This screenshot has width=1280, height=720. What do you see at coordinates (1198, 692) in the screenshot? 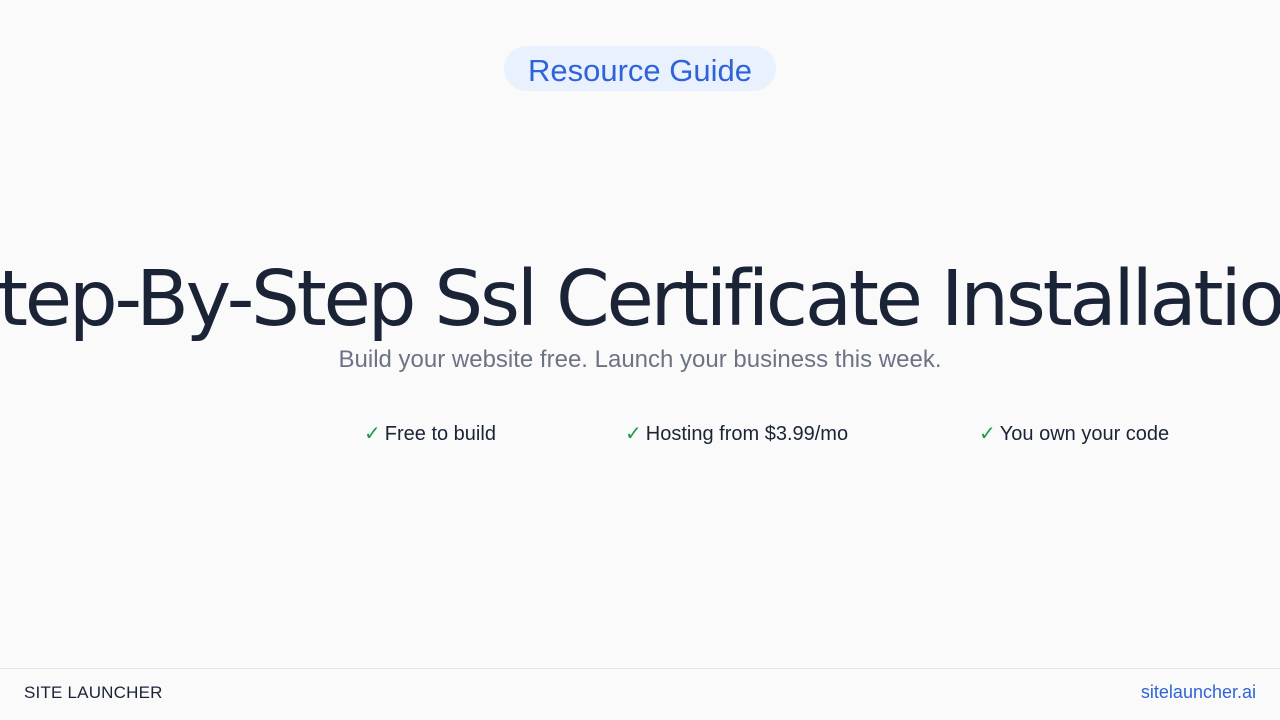
I see `site-link: sitelauncher.ai` at bounding box center [1198, 692].